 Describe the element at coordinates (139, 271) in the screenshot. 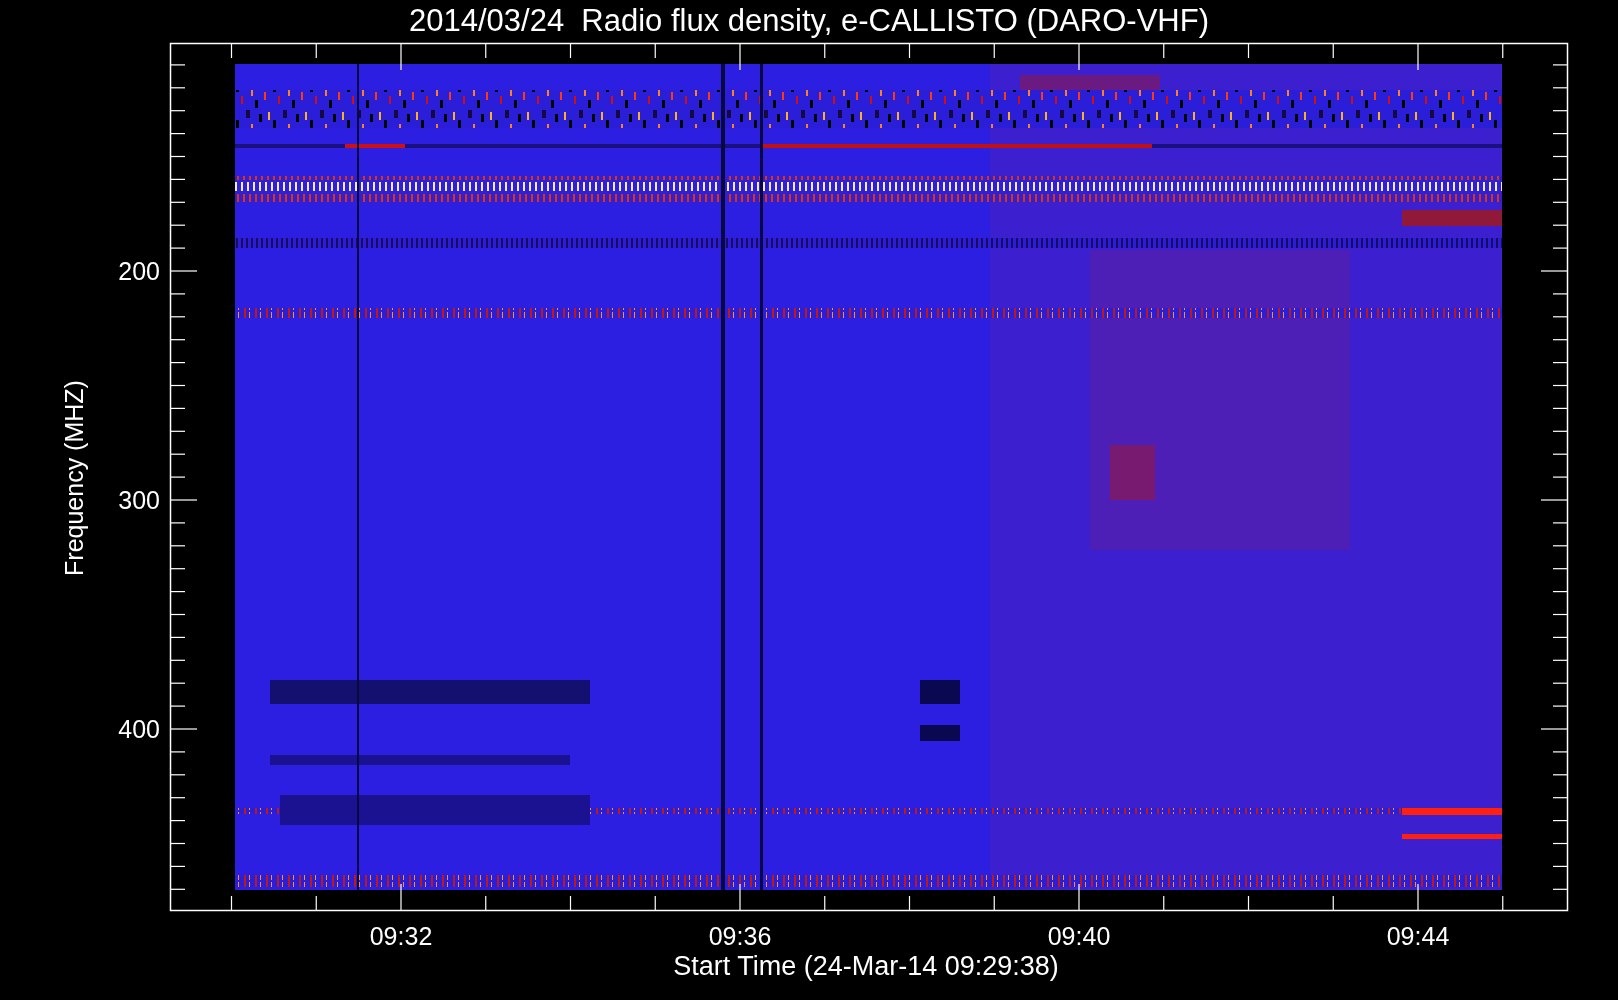

I see `tick-label: 200` at that location.